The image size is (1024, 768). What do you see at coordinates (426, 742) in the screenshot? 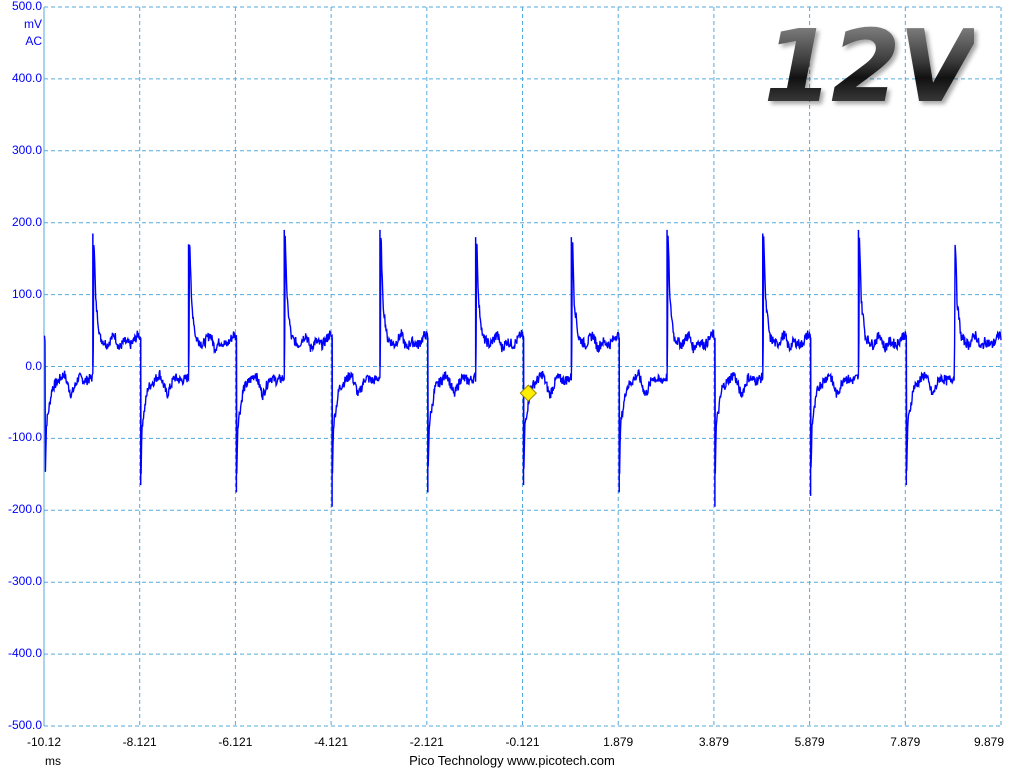
I see `x-tick-label: -2.121` at bounding box center [426, 742].